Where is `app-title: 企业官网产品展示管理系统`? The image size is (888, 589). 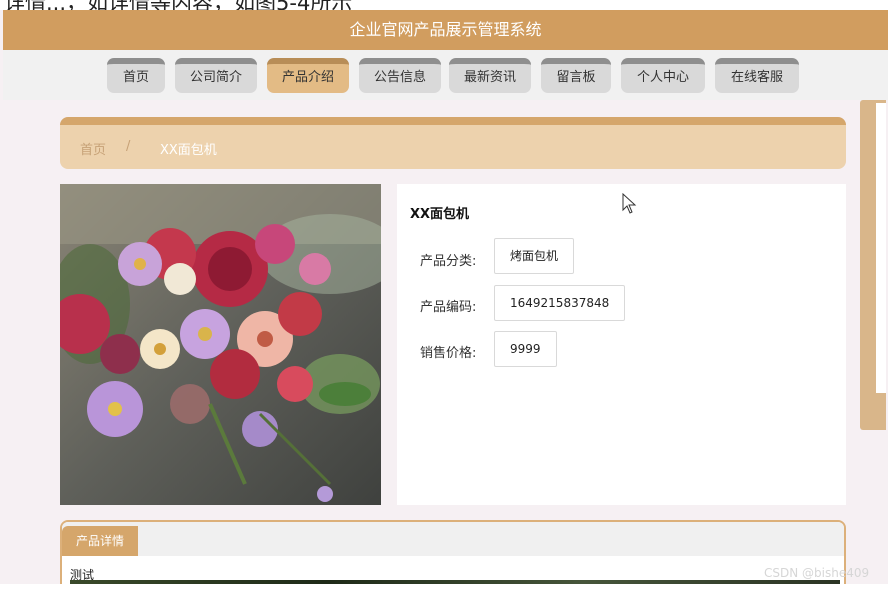 app-title: 企业官网产品展示管理系统 is located at coordinates (445, 29).